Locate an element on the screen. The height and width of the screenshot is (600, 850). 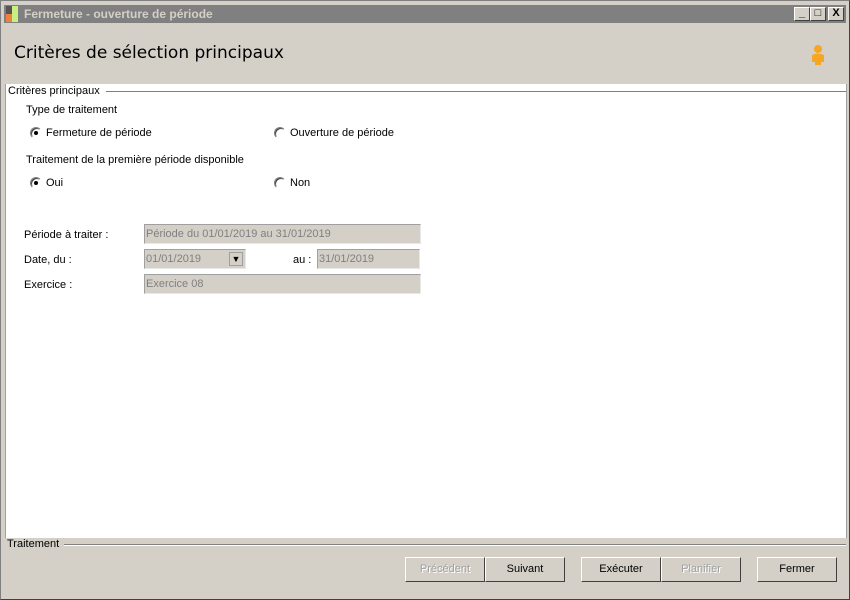
radio-ouverture: Ouverture de période is located at coordinates (334, 133).